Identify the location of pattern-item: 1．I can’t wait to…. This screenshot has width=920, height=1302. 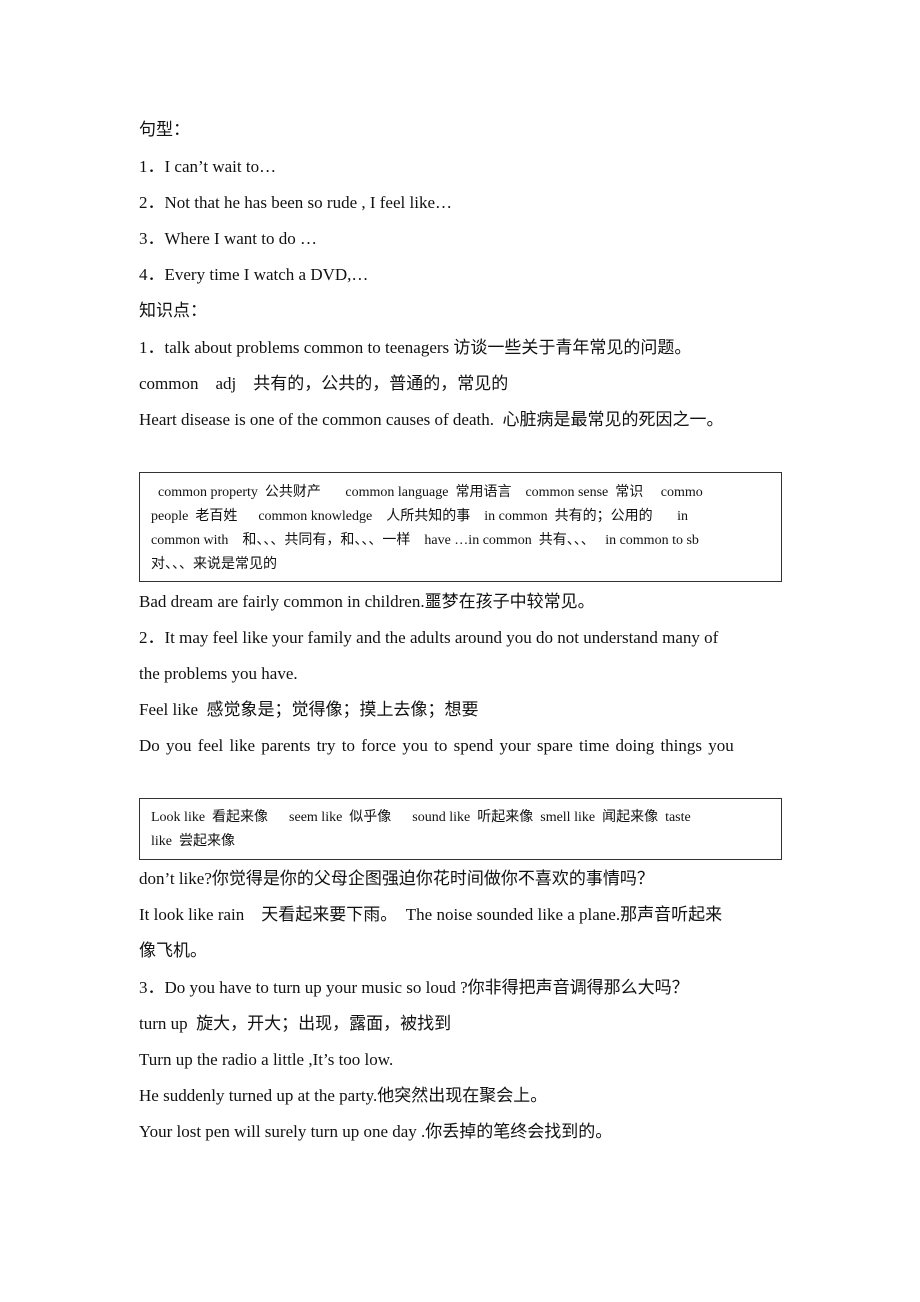
(208, 166).